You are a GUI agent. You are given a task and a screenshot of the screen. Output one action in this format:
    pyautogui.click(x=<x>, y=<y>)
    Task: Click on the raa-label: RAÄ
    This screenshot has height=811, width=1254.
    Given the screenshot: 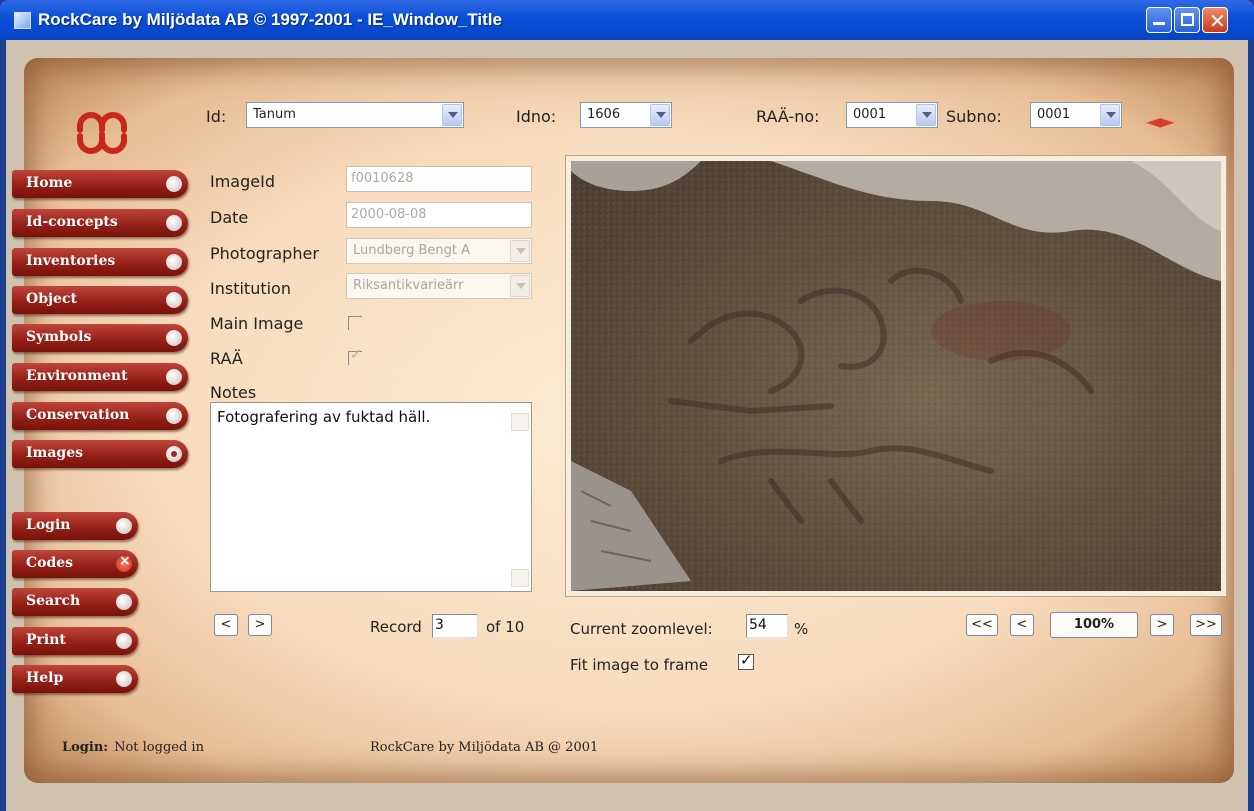 What is the action you would take?
    pyautogui.click(x=226, y=358)
    